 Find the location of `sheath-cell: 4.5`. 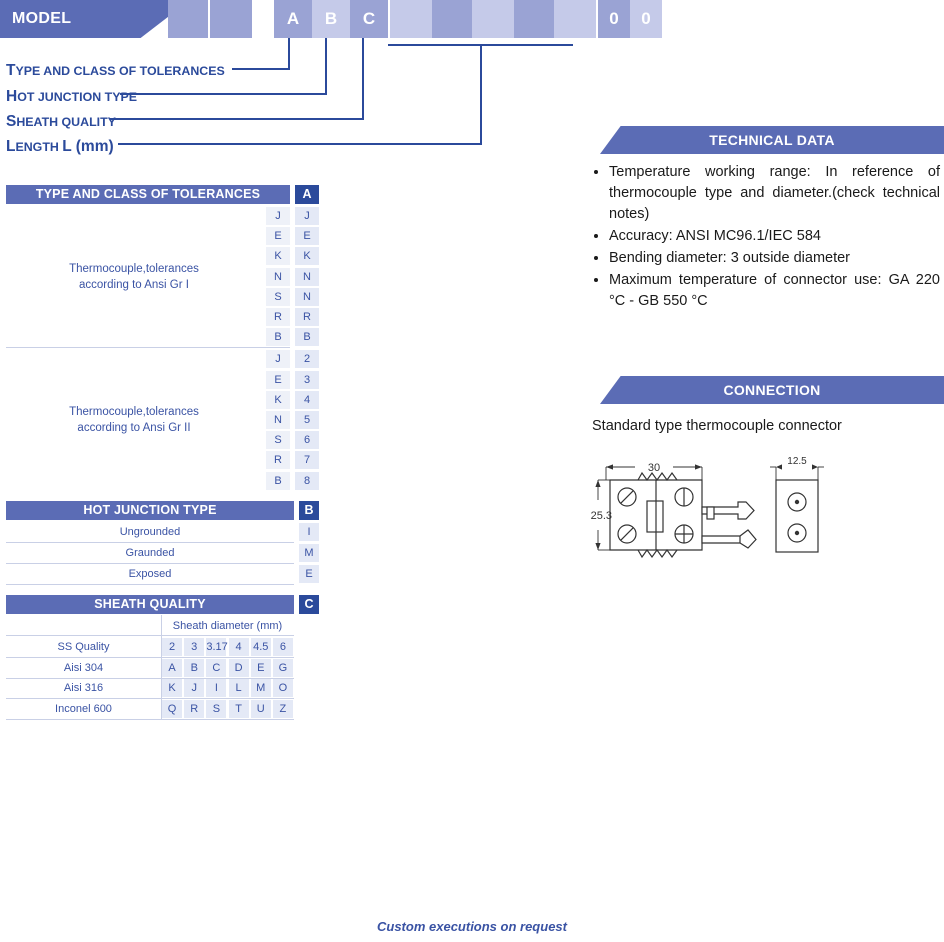

sheath-cell: 4.5 is located at coordinates (260, 647).